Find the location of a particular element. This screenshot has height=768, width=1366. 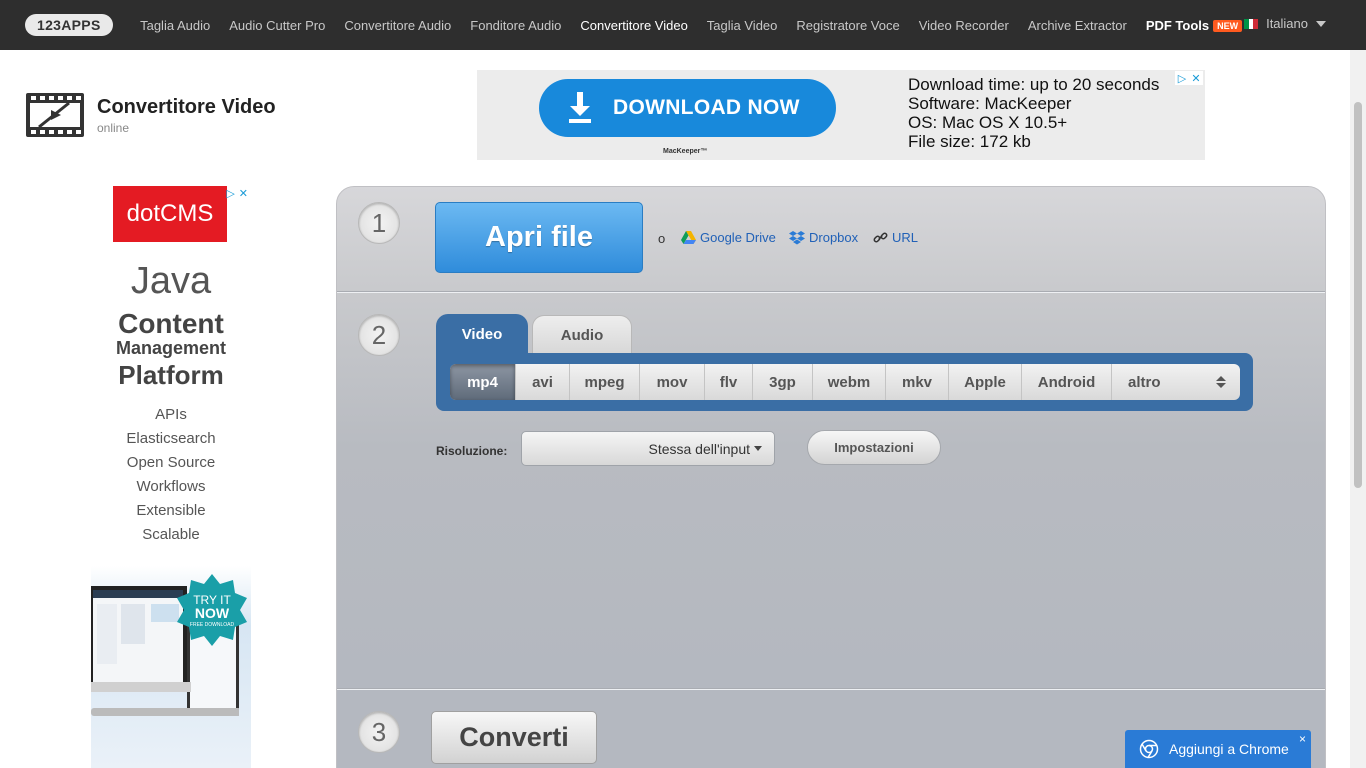

ad-brand: MacKeeper™ is located at coordinates (685, 151).